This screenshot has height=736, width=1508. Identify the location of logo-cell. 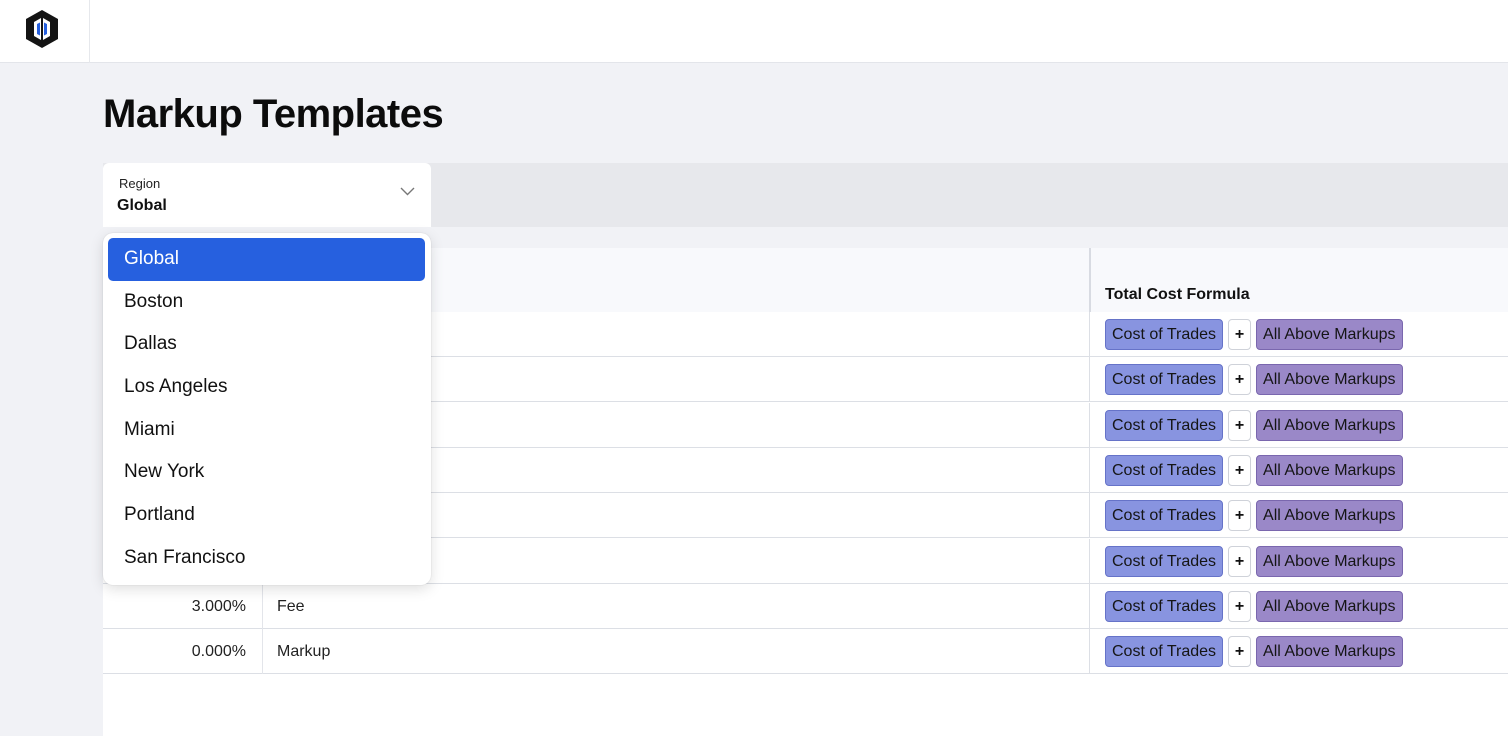
(45, 31).